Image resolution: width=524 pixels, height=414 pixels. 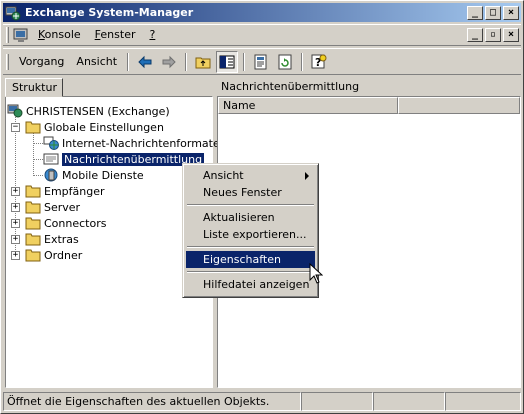 I want to click on show-hide-tree-button, so click(x=227, y=61).